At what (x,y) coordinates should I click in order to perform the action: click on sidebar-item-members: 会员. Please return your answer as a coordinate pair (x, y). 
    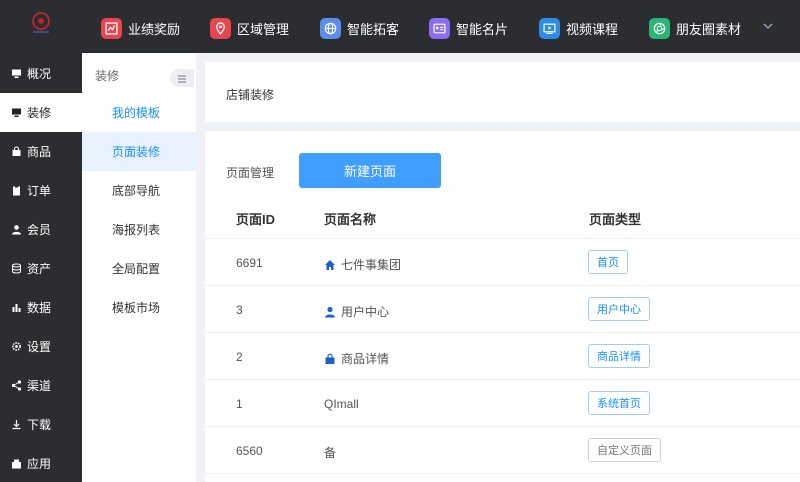
    Looking at the image, I should click on (41, 229).